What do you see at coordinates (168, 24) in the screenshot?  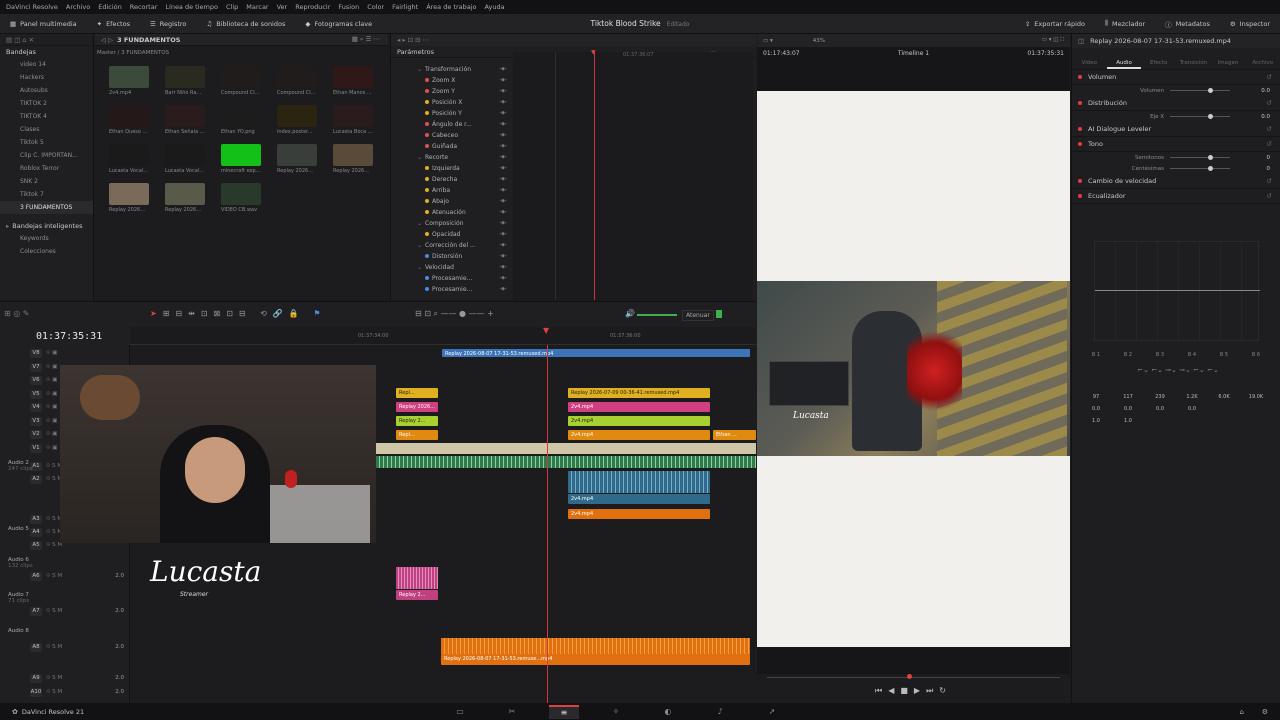 I see `log-button: ☰ Registro` at bounding box center [168, 24].